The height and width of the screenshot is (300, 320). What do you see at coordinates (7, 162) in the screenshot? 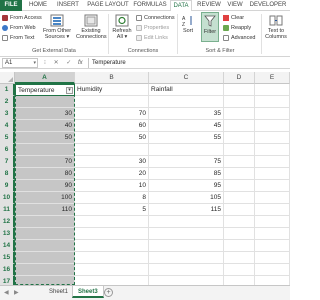
I see `row-header-7: 7` at bounding box center [7, 162].